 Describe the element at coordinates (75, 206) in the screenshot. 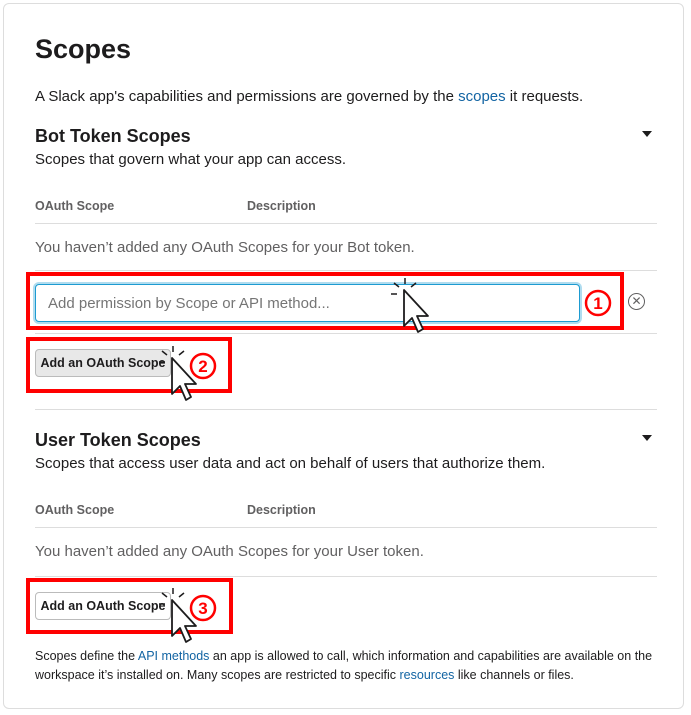

I see `bot-col-oauth-scope: OAuth Scope` at that location.